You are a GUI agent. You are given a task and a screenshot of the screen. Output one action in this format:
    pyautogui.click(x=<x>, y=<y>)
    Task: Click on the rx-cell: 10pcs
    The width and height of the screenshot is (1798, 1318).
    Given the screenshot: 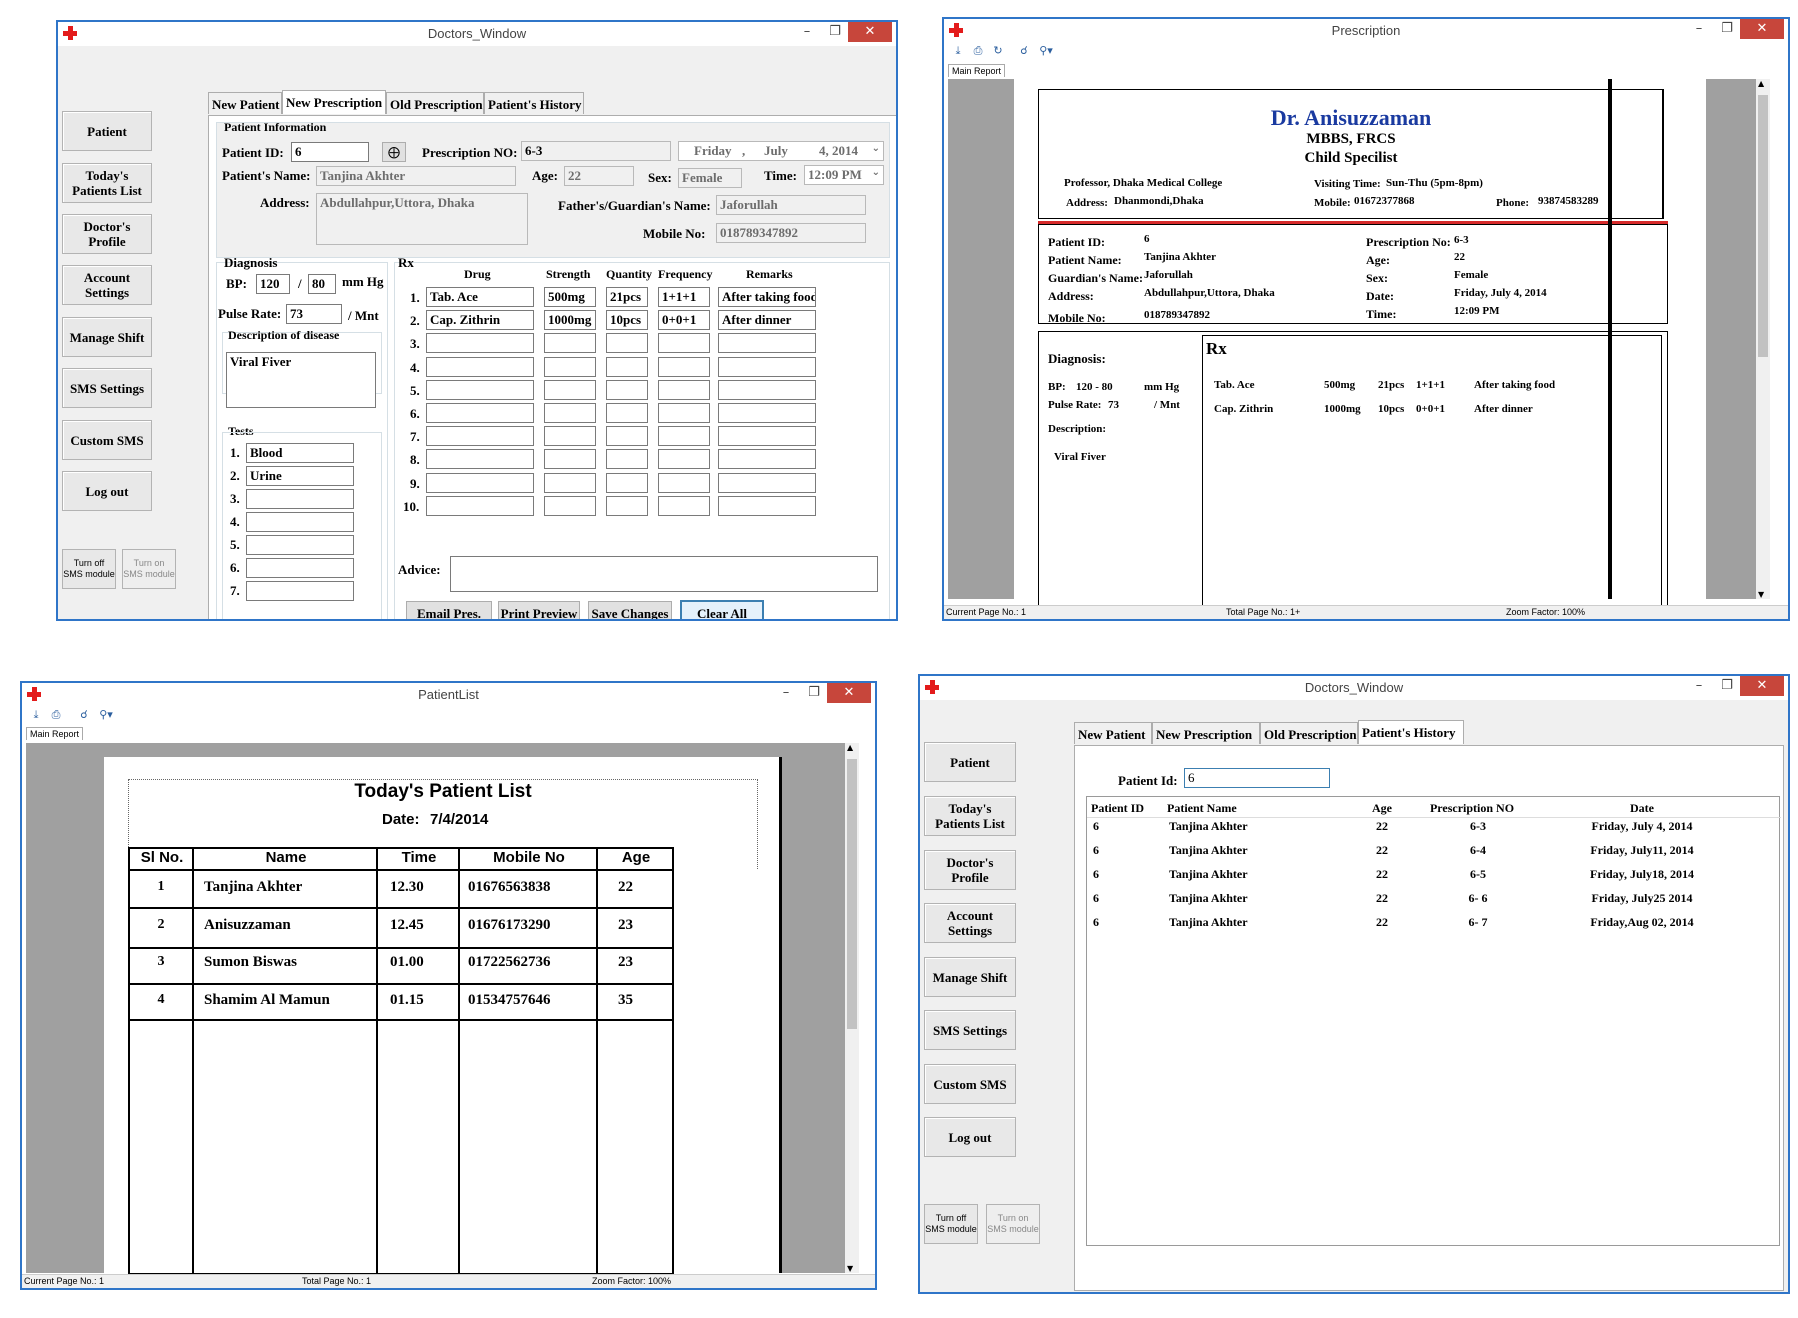 What is the action you would take?
    pyautogui.click(x=627, y=320)
    